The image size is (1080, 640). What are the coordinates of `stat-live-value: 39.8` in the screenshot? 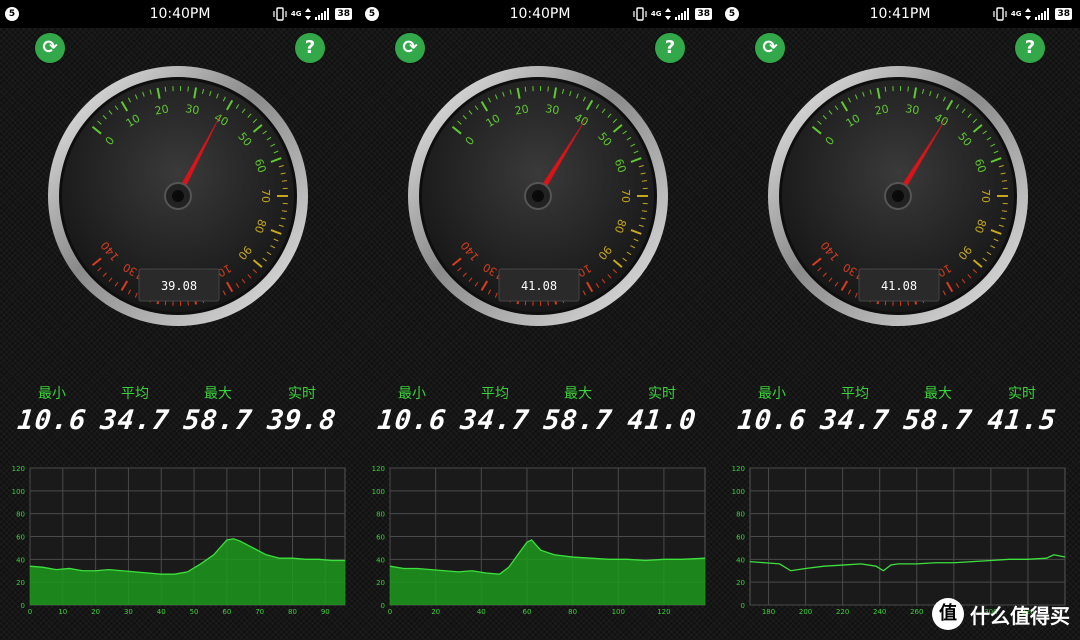 It's located at (302, 420).